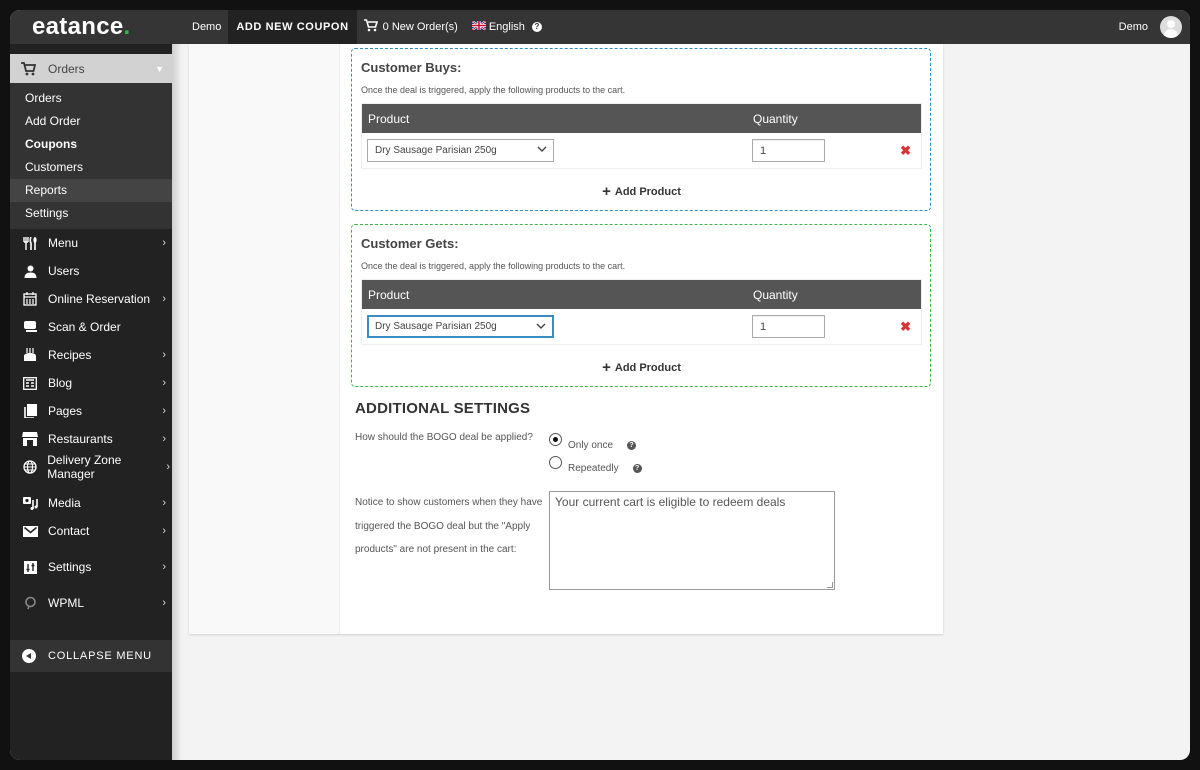 This screenshot has width=1200, height=770. Describe the element at coordinates (411, 27) in the screenshot. I see `new-orders-link: 0 New Order(s)` at that location.